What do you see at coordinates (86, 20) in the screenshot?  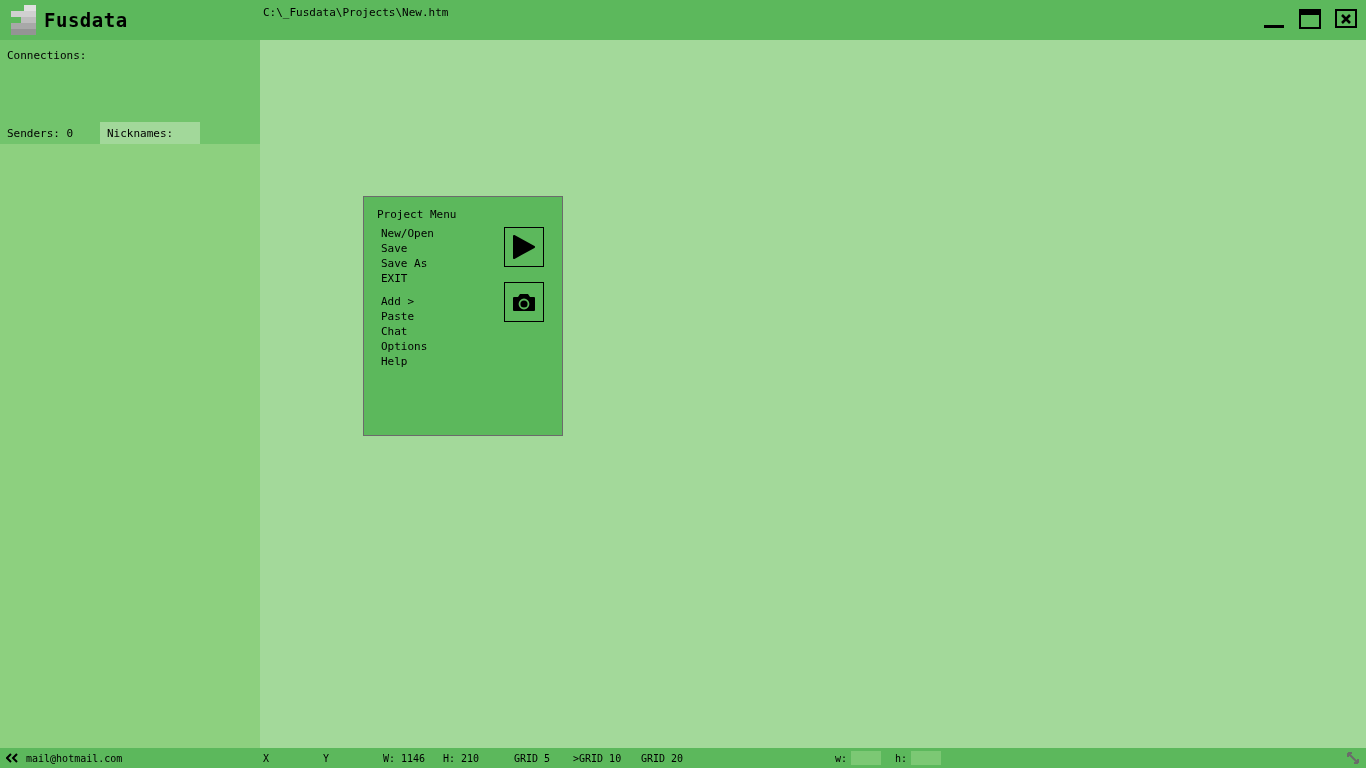 I see `app-title: Fusdata` at bounding box center [86, 20].